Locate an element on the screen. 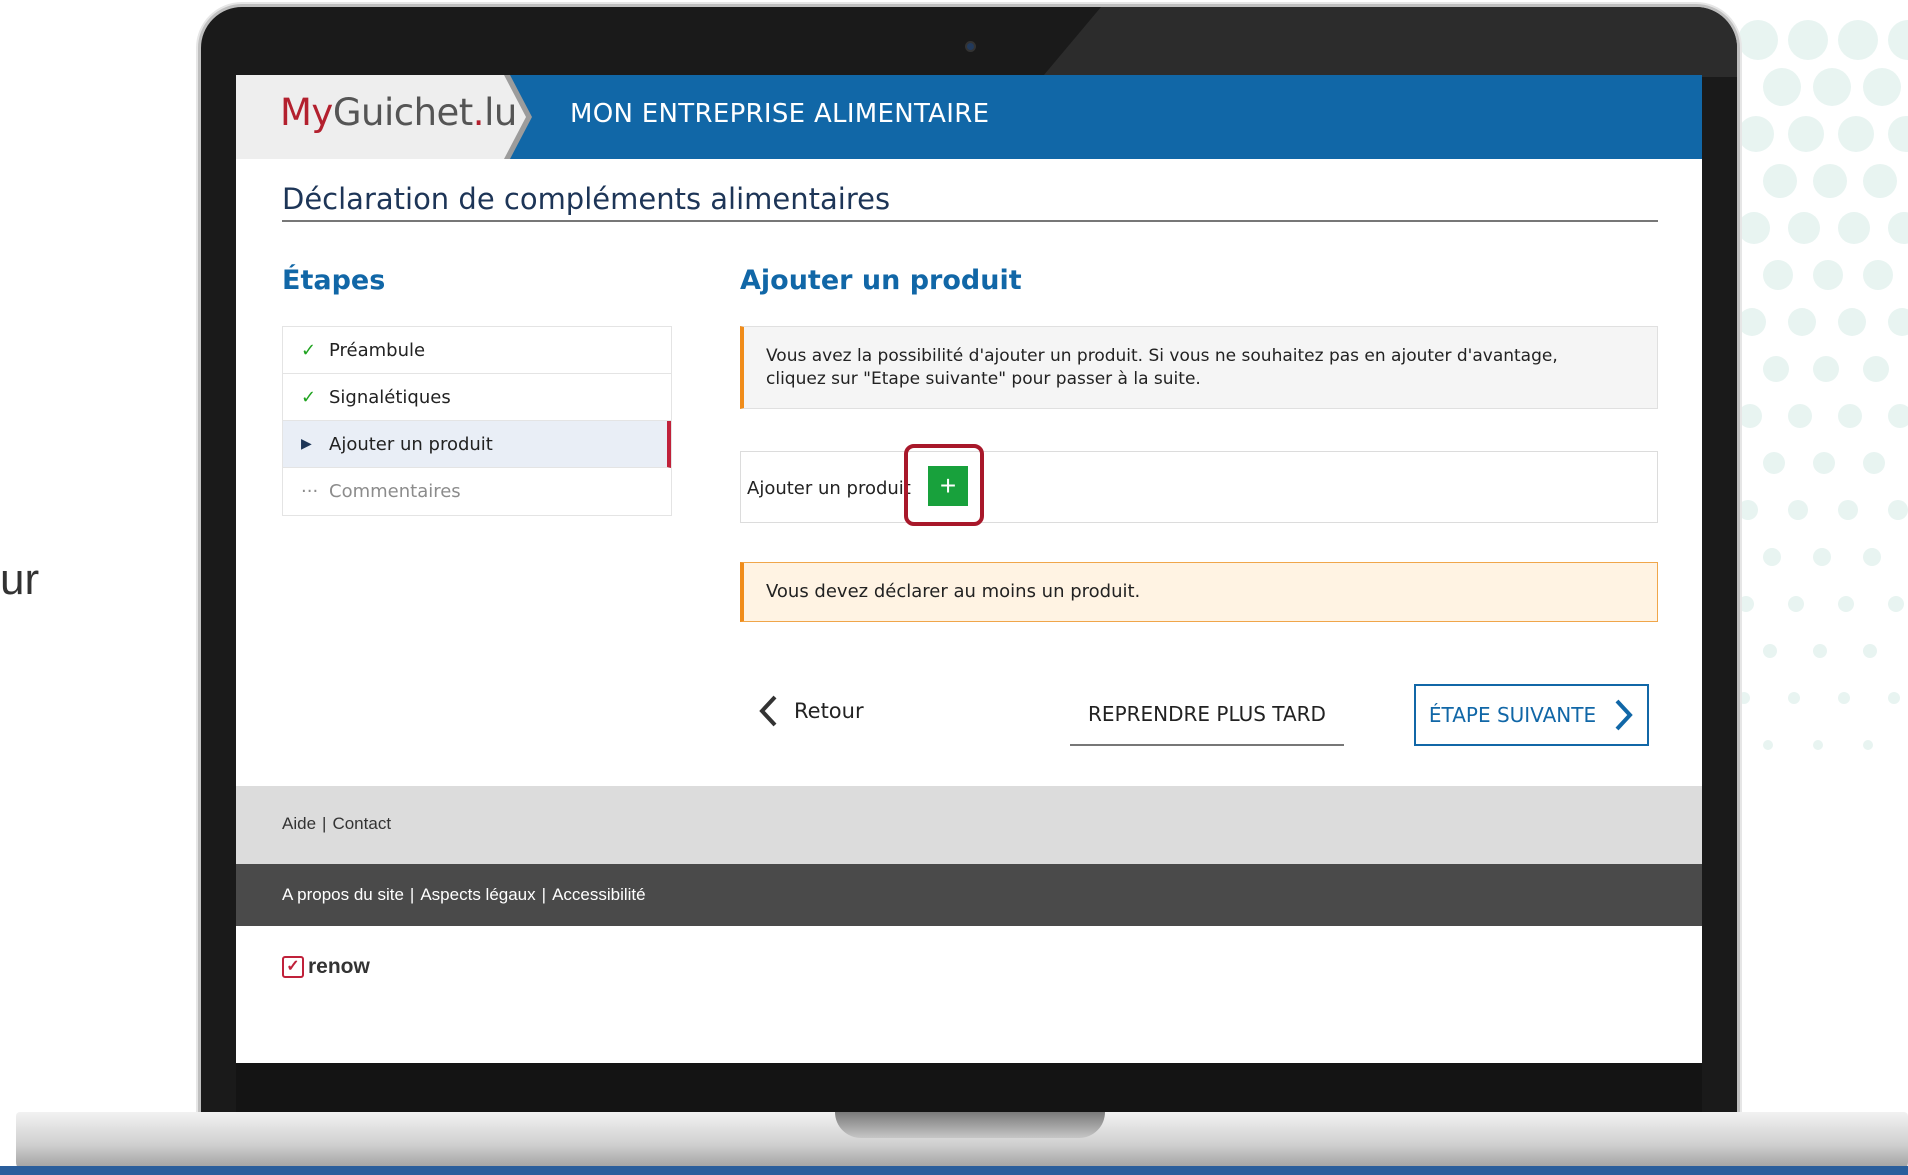  back-link: Retour is located at coordinates (811, 711).